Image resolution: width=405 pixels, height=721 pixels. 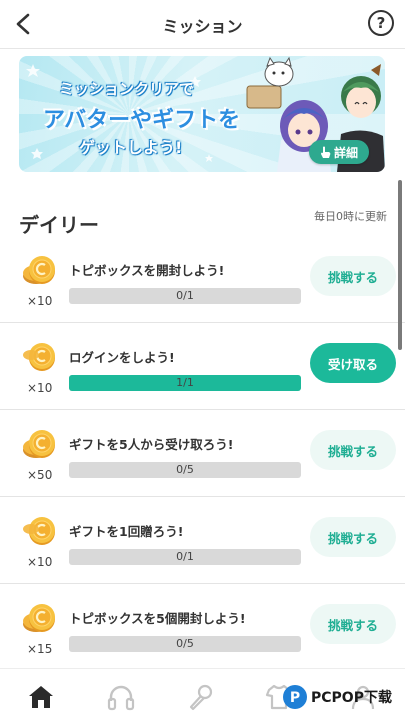 What do you see at coordinates (151, 444) in the screenshot?
I see `mission-title: ギフトを5人から受け取ろう!` at bounding box center [151, 444].